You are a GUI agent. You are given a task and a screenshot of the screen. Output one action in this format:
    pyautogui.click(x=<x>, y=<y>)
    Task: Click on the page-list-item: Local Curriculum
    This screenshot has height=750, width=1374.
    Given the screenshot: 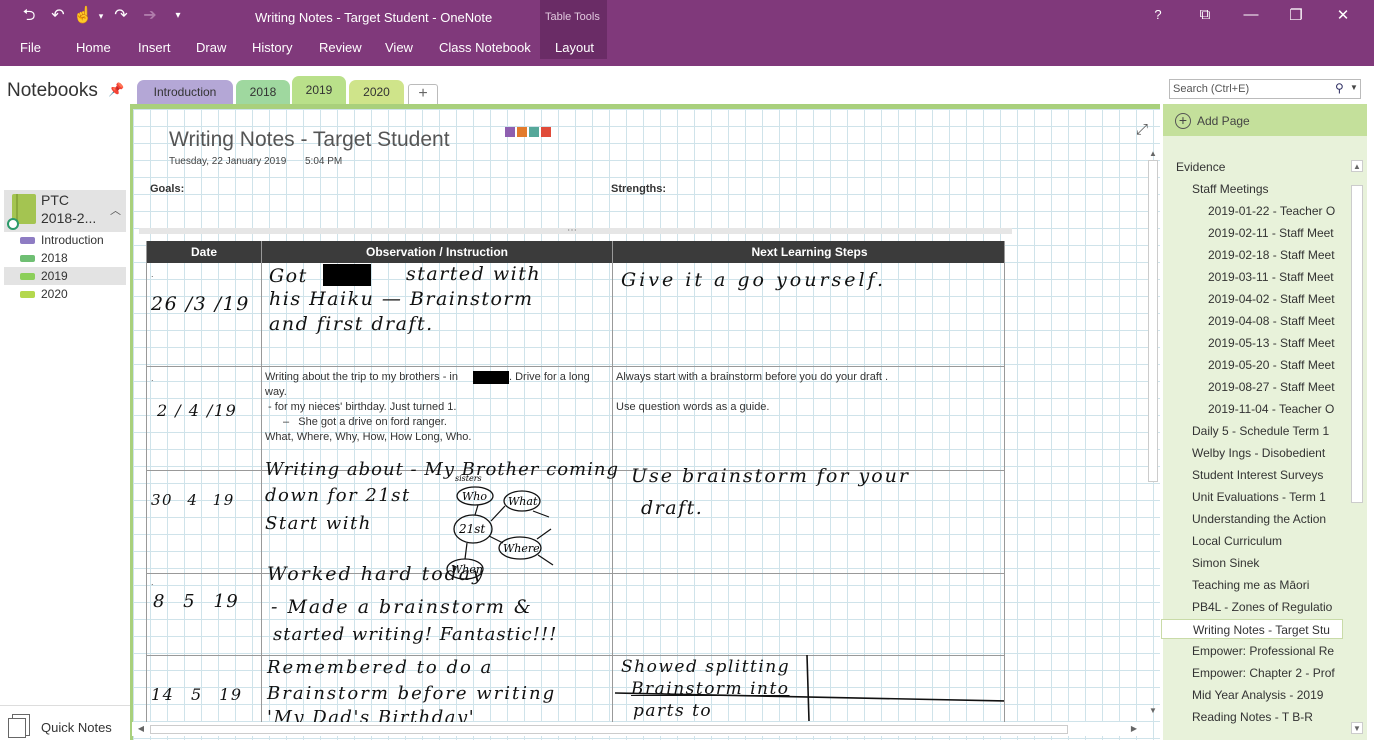 What is the action you would take?
    pyautogui.click(x=1237, y=541)
    